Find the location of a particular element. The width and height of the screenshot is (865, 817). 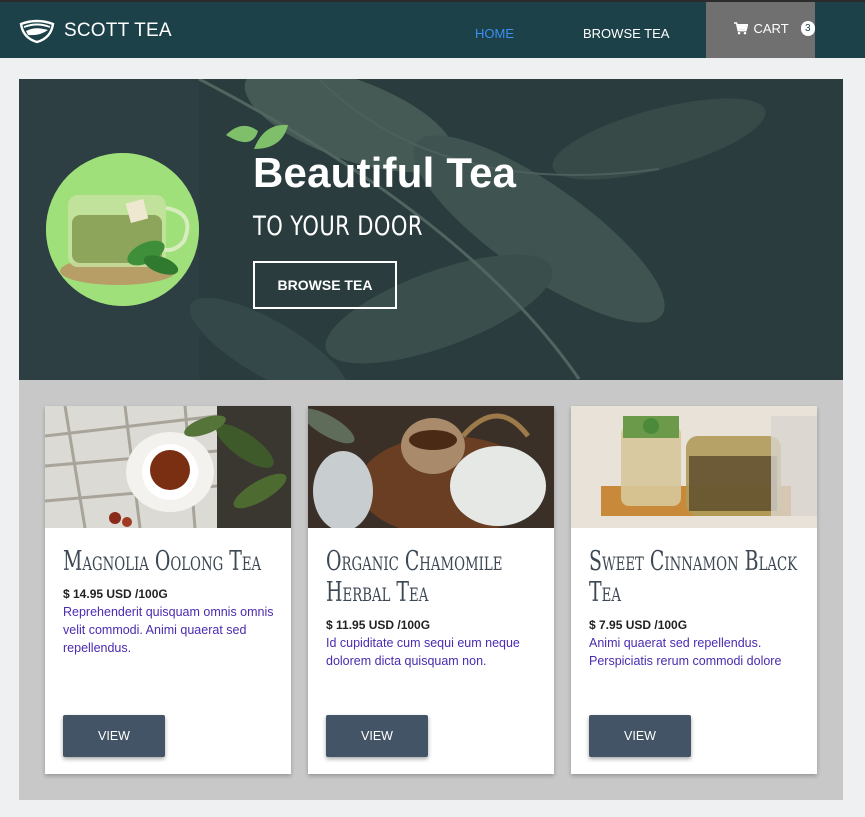

product-price: $ 11.95 USD /100G is located at coordinates (378, 625).